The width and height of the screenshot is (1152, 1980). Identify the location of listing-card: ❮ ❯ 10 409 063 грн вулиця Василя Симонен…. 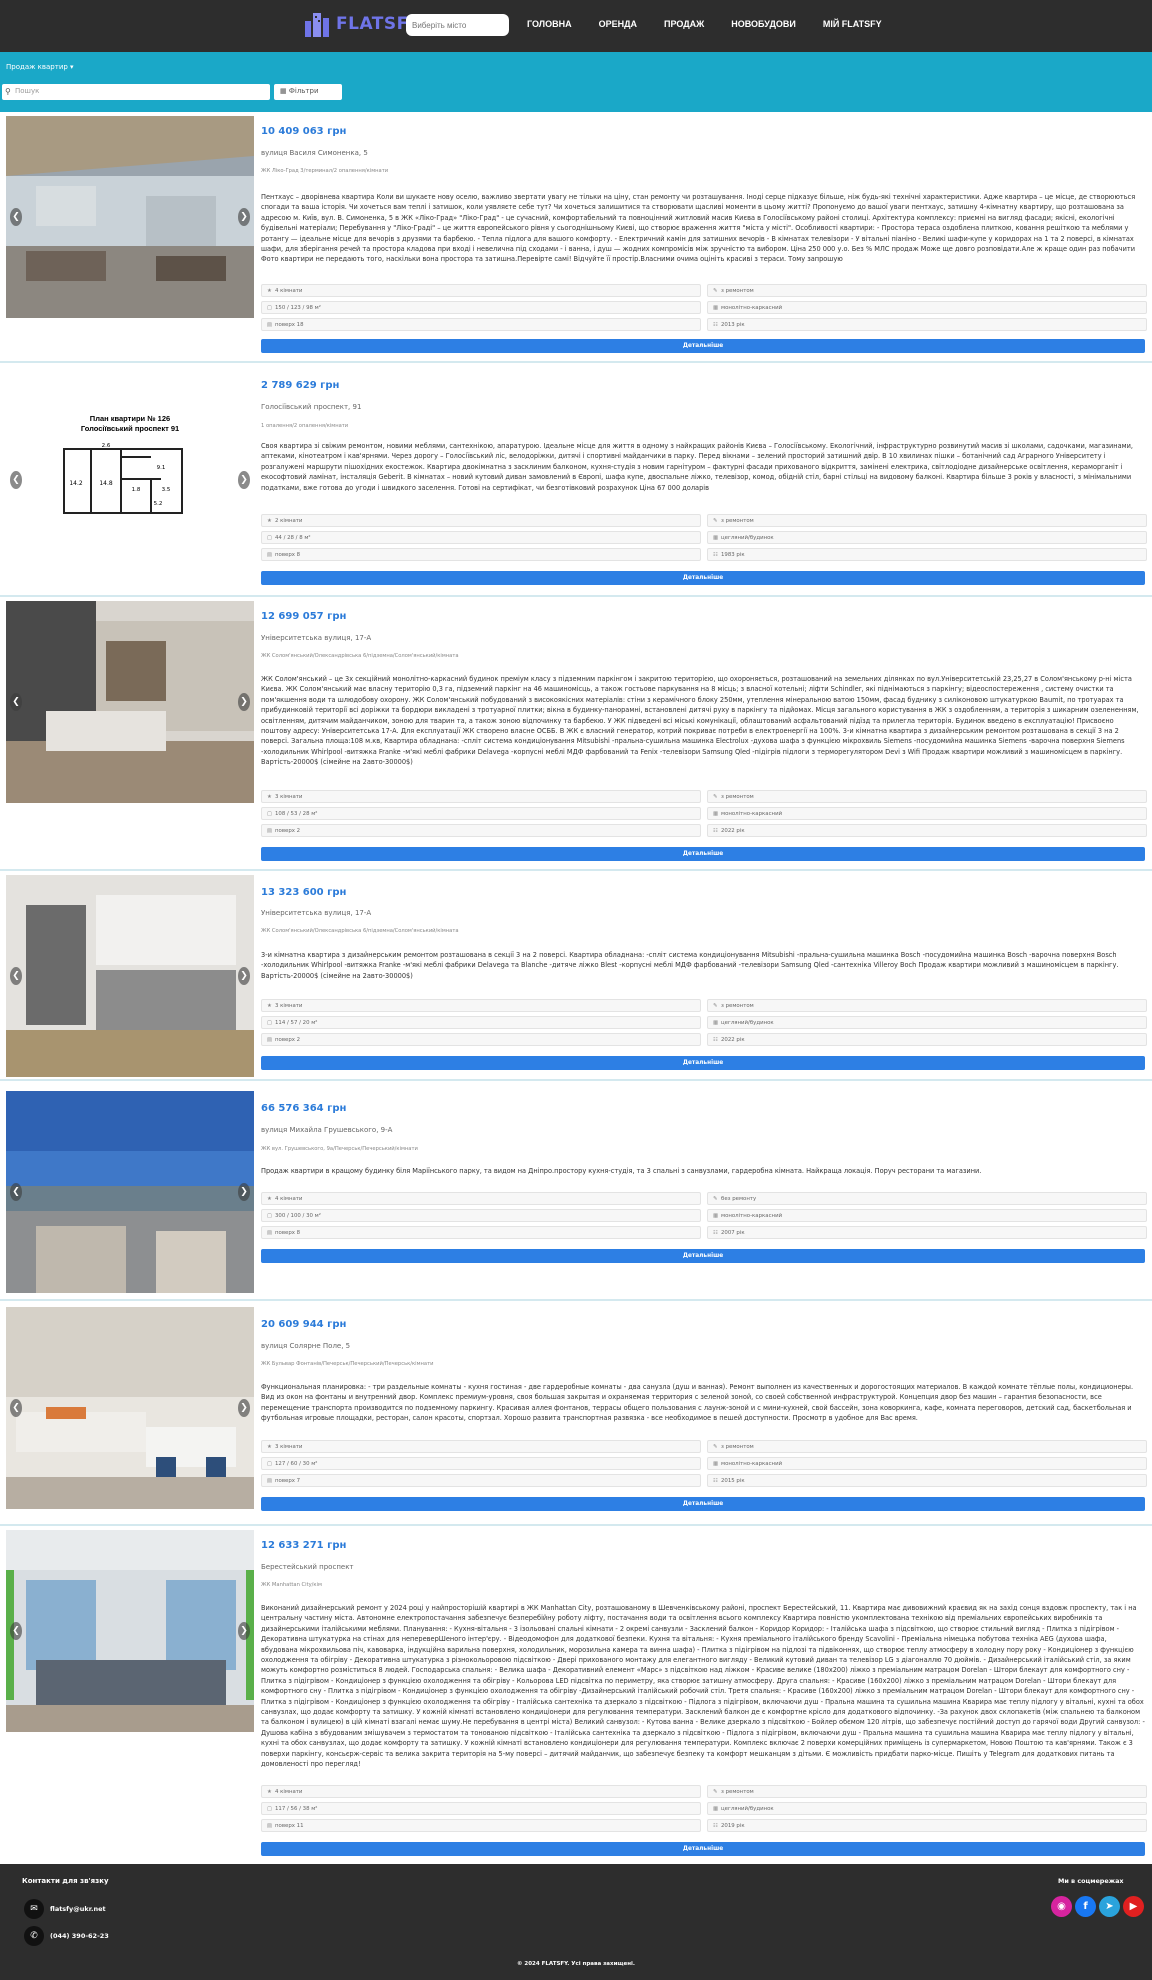
(576, 237).